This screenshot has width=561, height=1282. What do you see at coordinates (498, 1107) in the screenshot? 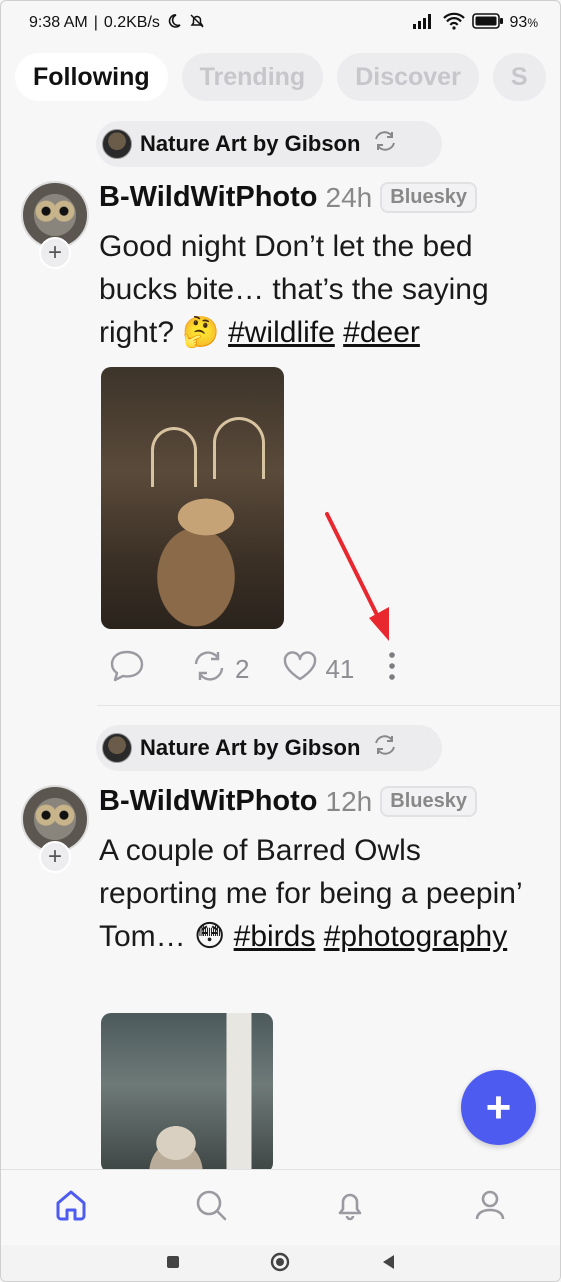
I see `compose-button: +` at bounding box center [498, 1107].